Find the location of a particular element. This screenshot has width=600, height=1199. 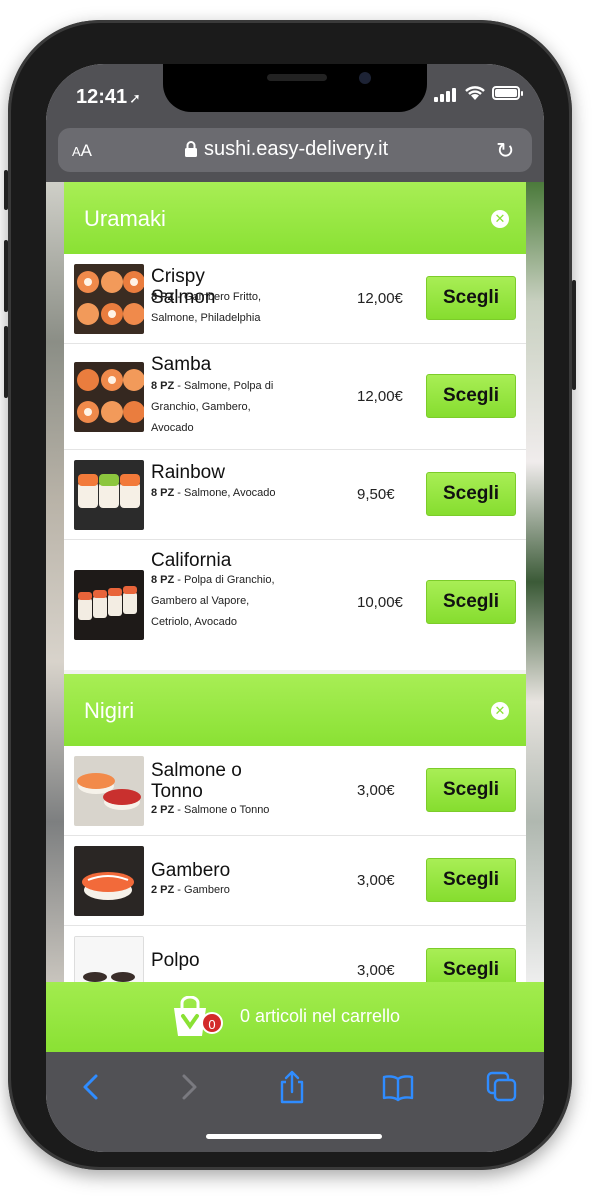

browser-address-area: AA sushi.easy-delivery.it ↻ is located at coordinates (295, 151).